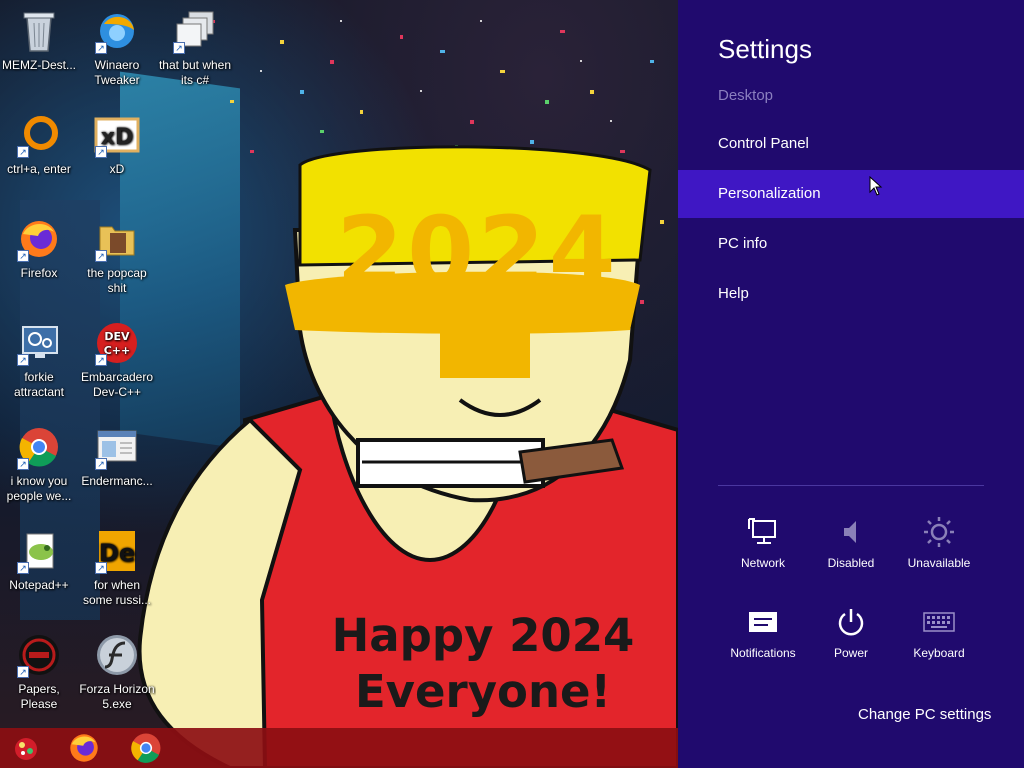  What do you see at coordinates (850, 653) in the screenshot?
I see `tile-label: Power` at bounding box center [850, 653].